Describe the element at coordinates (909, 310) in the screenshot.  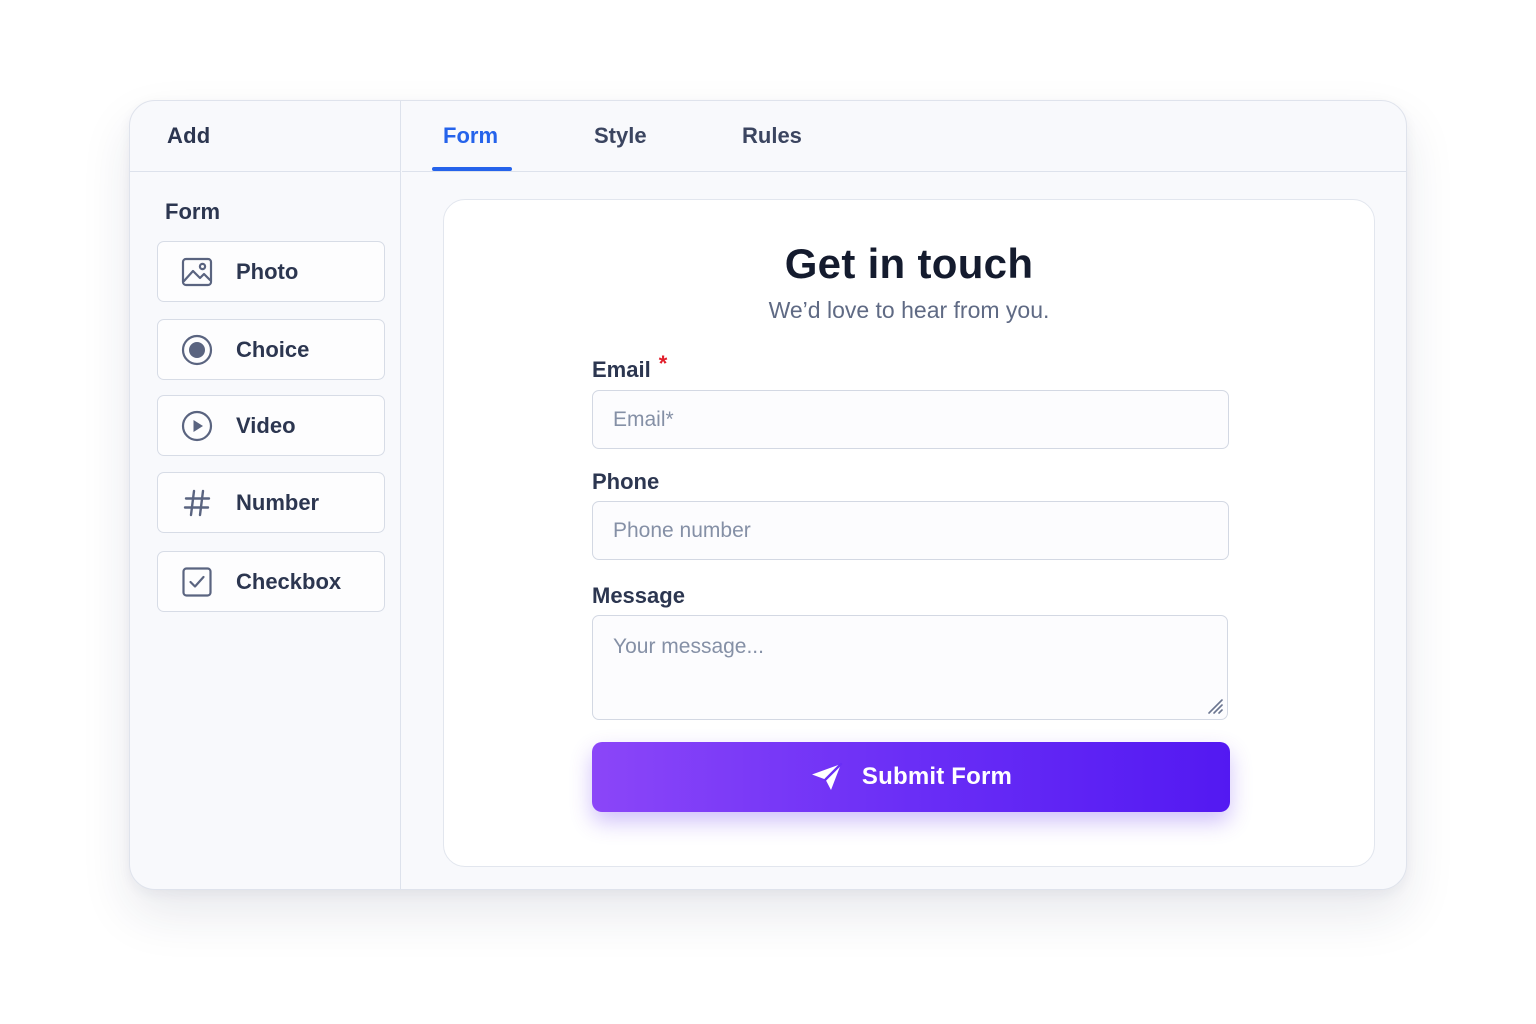
I see `form-subtitle: We’d love to hear from you.` at that location.